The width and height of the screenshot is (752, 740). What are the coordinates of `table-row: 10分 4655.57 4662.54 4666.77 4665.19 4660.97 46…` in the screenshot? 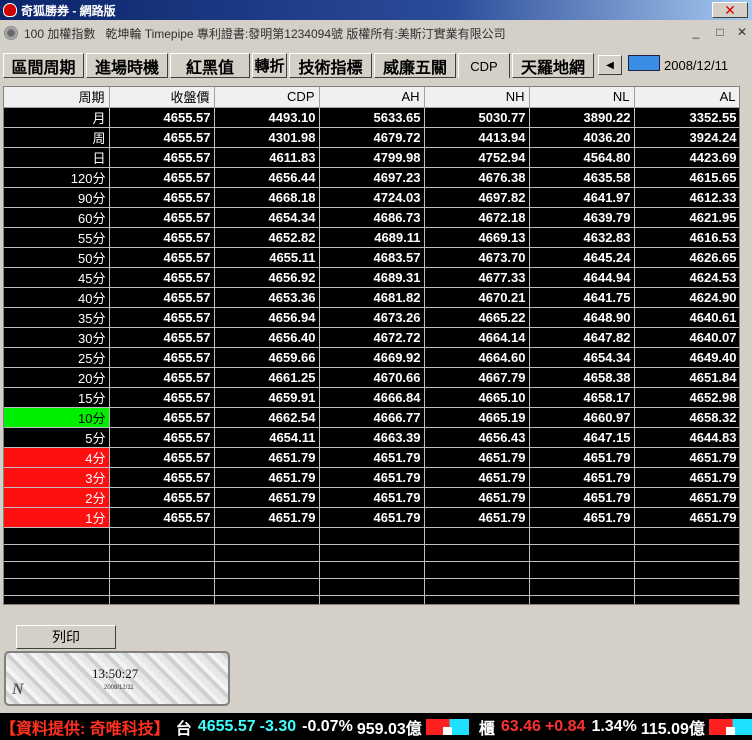 It's located at (371, 417).